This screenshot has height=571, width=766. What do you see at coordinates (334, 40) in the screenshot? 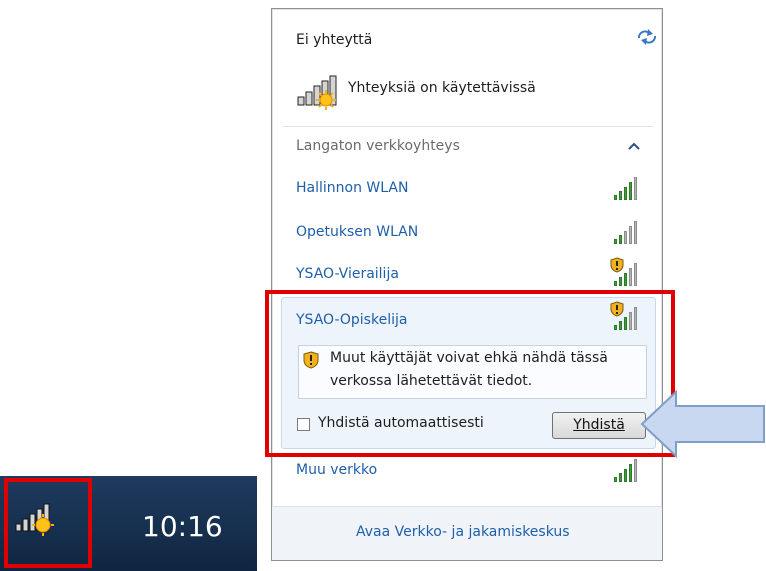
I see `connection-status-title: Ei yhteyttä` at bounding box center [334, 40].